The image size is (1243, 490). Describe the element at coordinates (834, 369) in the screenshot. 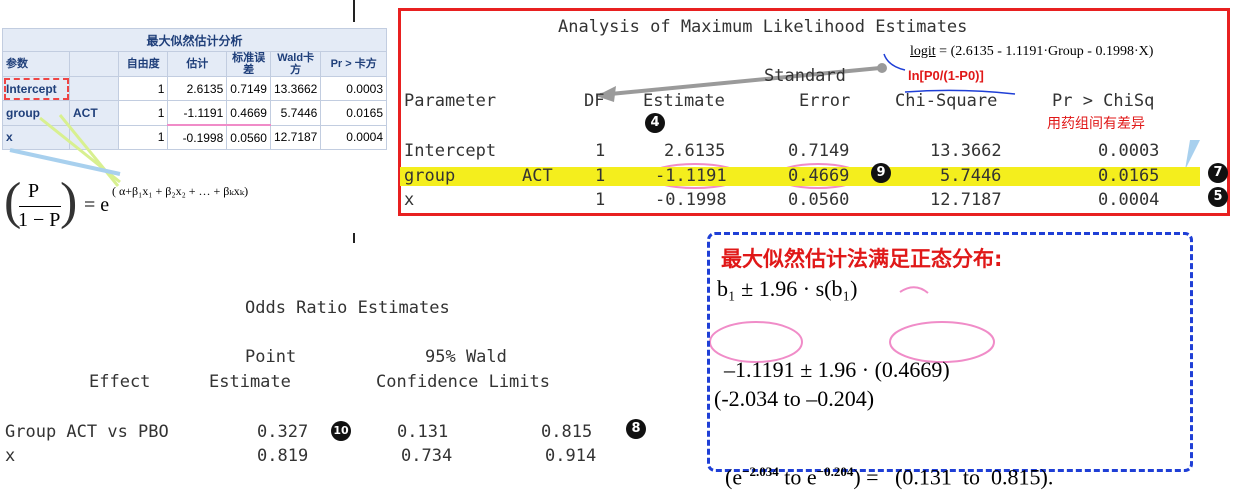

I see `ci-line2-mid: ± 1.96 ·` at that location.